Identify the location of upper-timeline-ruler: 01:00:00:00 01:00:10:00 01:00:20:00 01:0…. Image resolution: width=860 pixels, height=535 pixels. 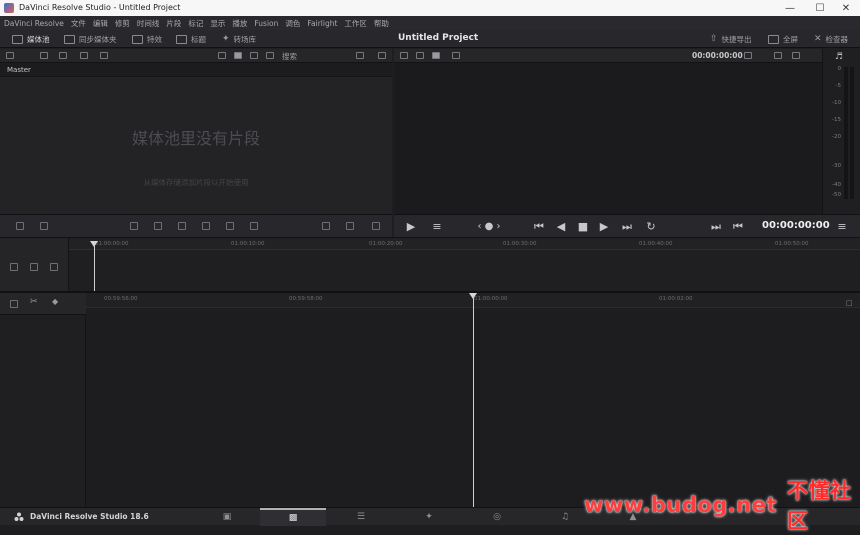
(464, 244).